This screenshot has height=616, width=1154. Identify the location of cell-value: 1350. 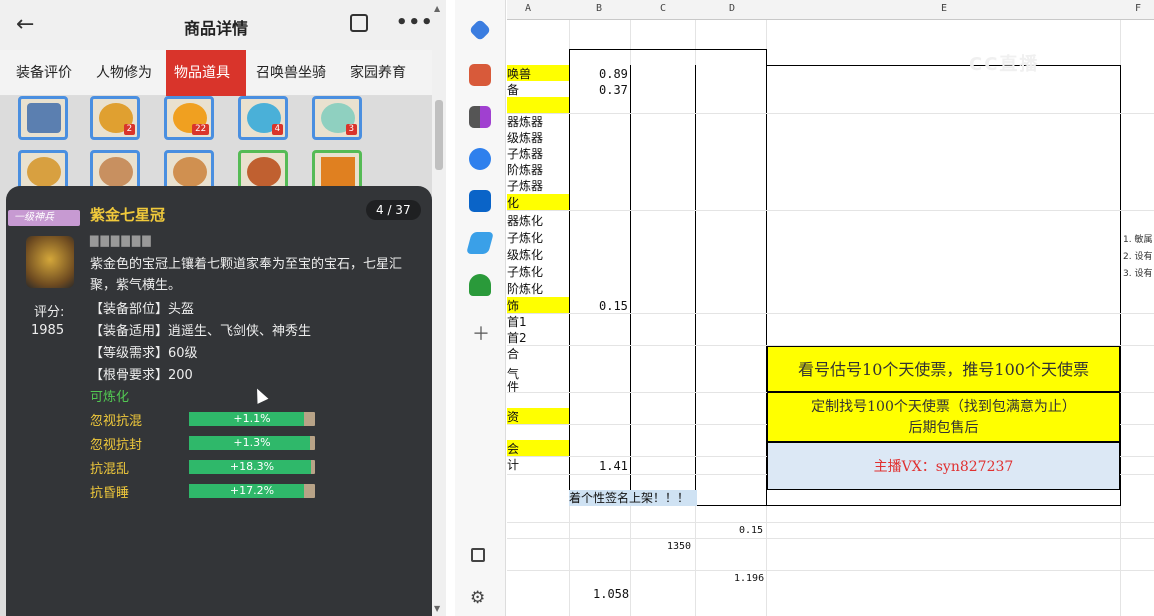
(679, 546).